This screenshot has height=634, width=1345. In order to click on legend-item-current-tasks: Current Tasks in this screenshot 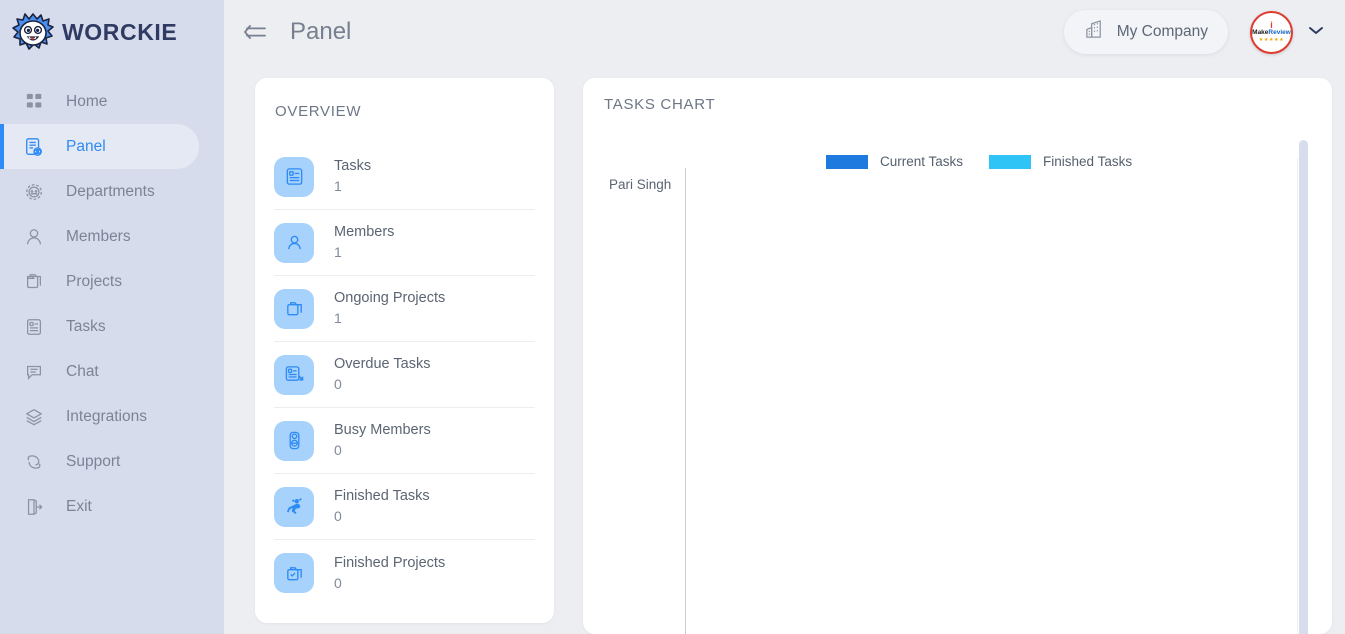, I will do `click(894, 161)`.